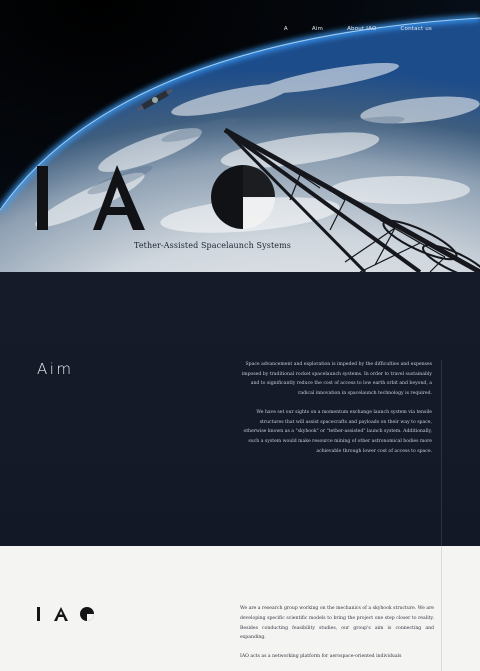 The height and width of the screenshot is (671, 480). What do you see at coordinates (317, 29) in the screenshot?
I see `nav-item-aim: Aim` at bounding box center [317, 29].